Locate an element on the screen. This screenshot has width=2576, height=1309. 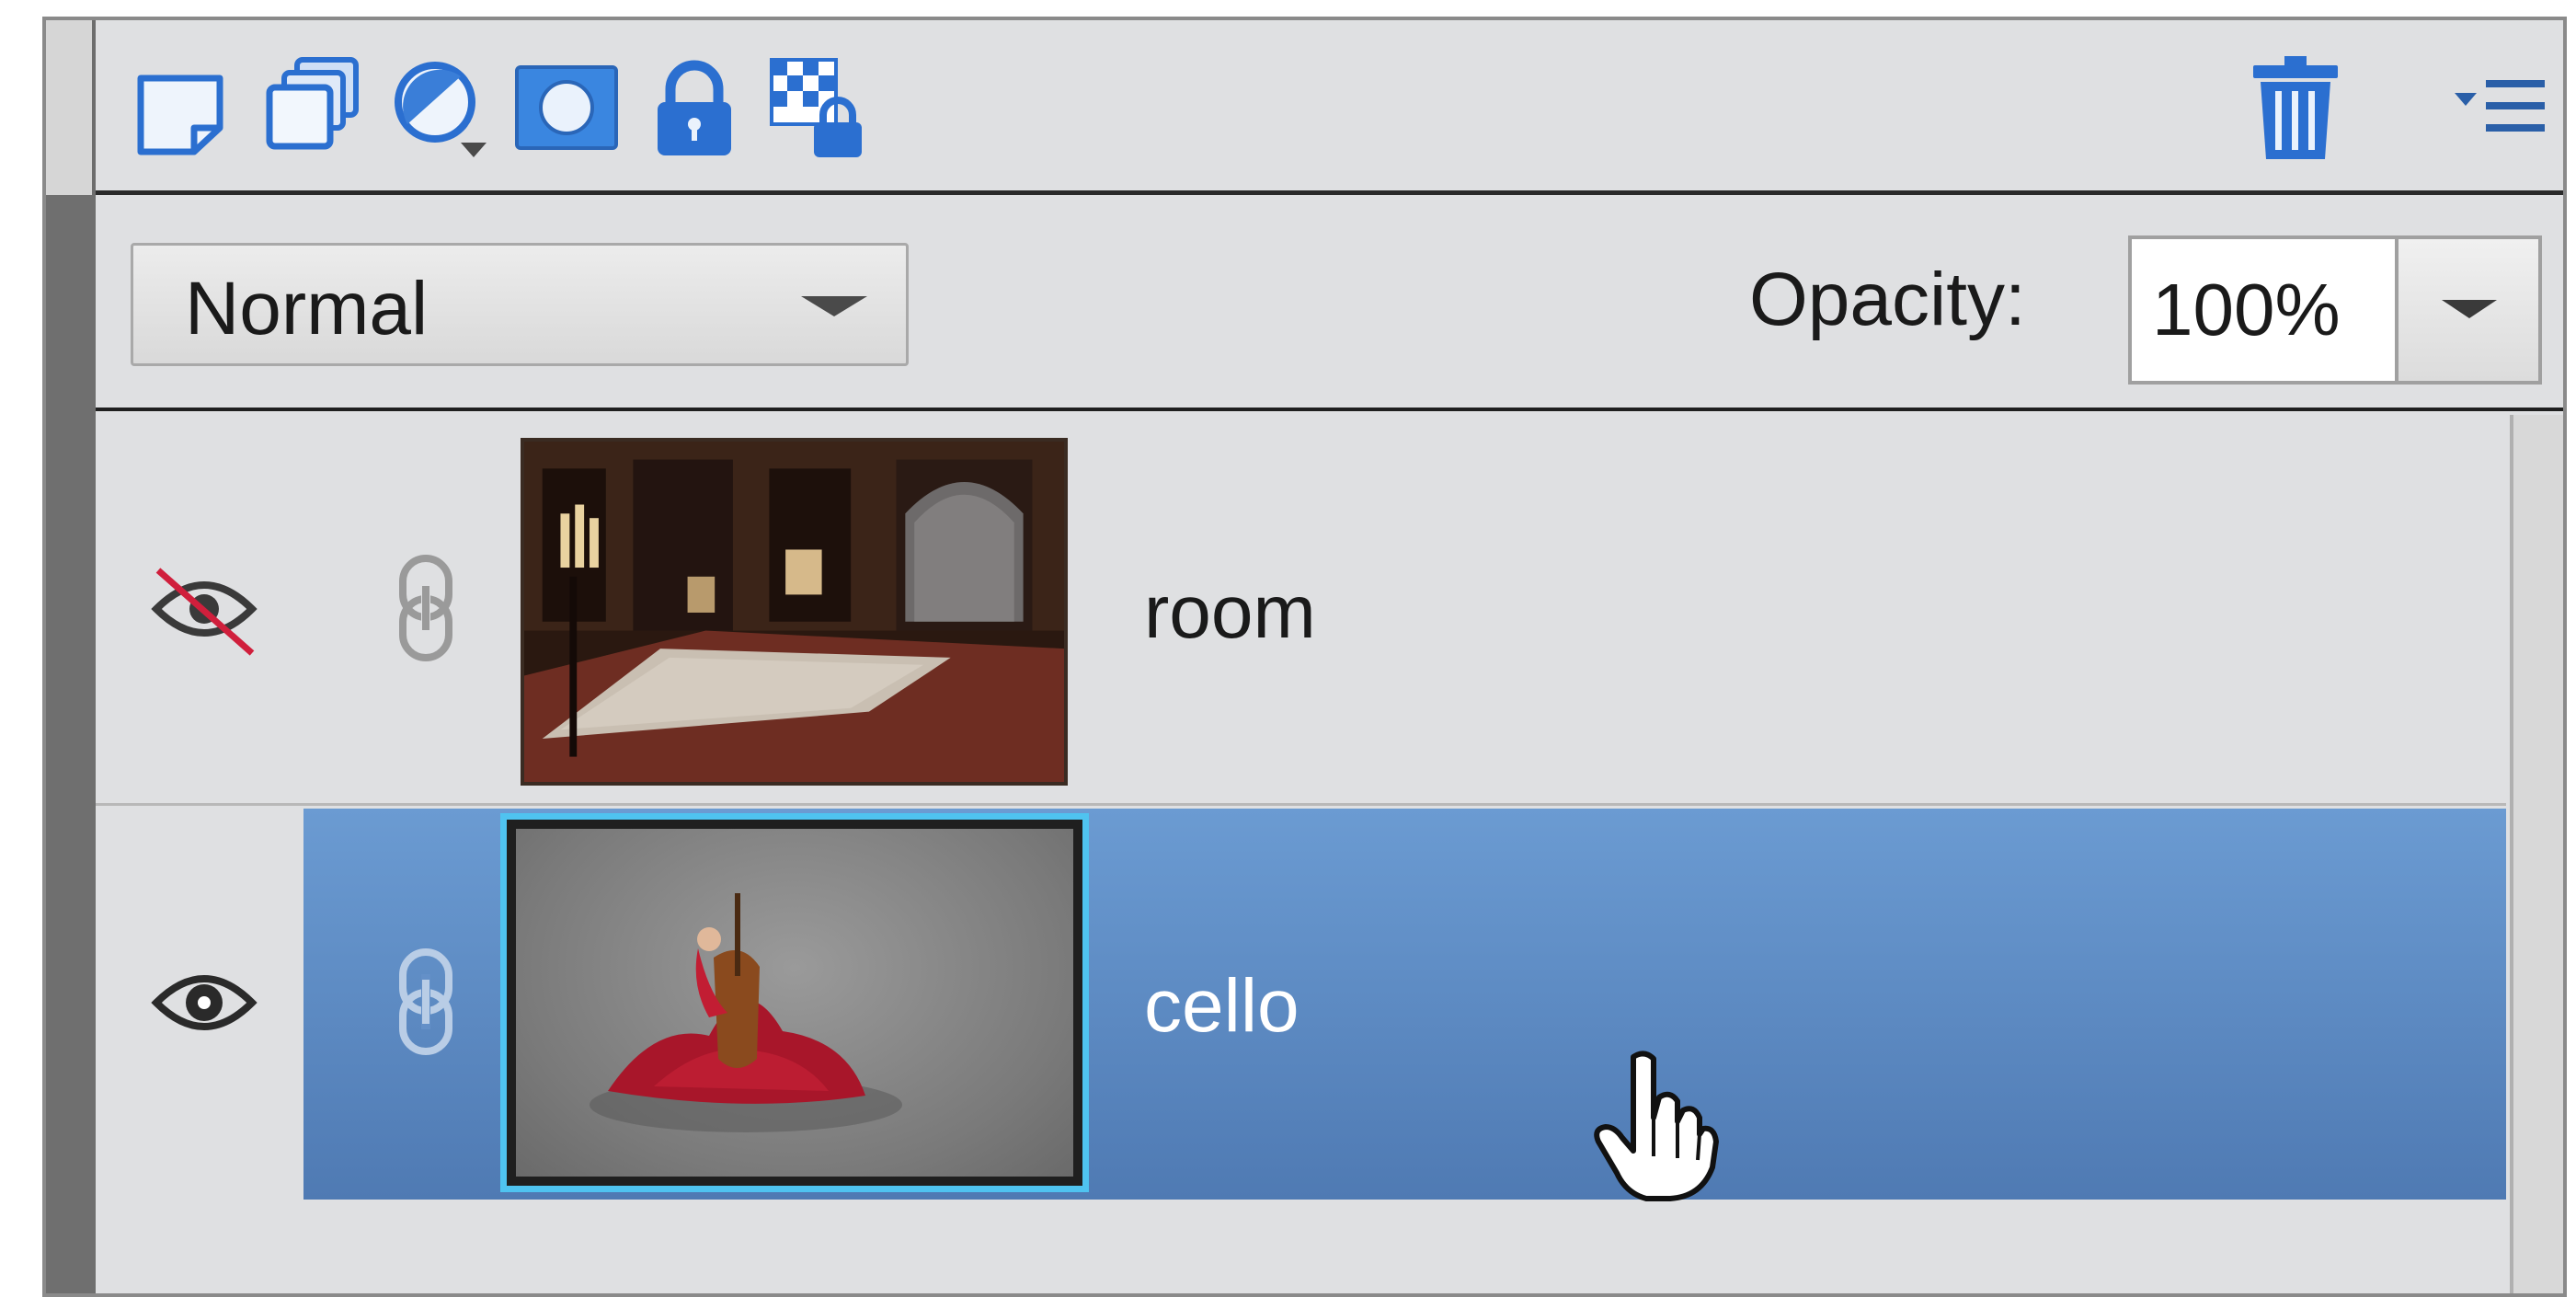
lock-all-button is located at coordinates (694, 107).